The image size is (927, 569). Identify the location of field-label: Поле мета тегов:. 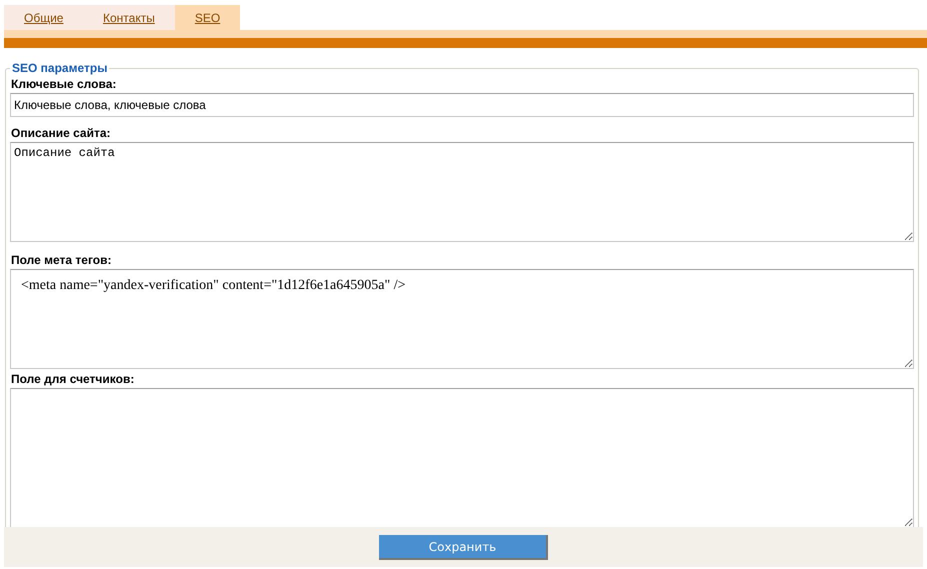
(61, 260).